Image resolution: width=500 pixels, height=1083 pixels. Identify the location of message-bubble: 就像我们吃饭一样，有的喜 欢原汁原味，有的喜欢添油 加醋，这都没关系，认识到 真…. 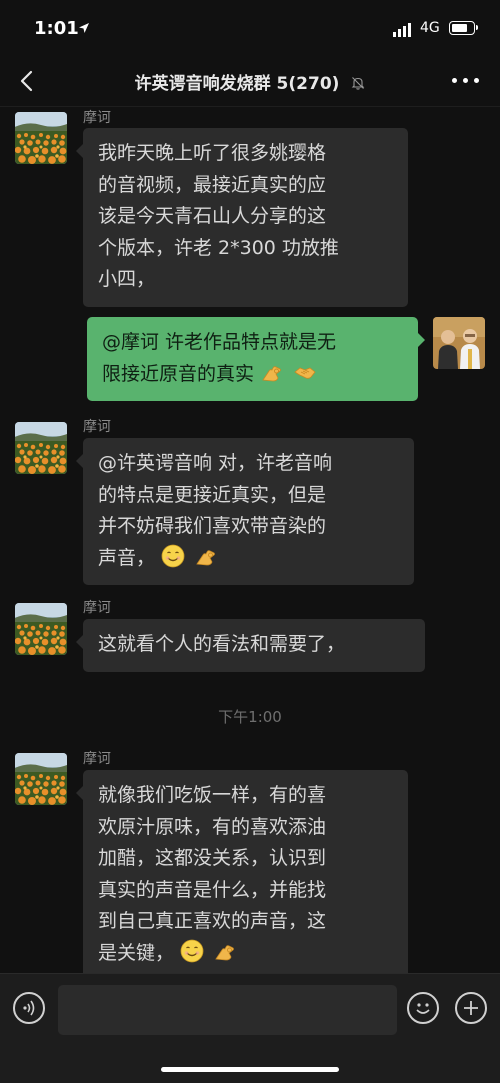
(242, 871).